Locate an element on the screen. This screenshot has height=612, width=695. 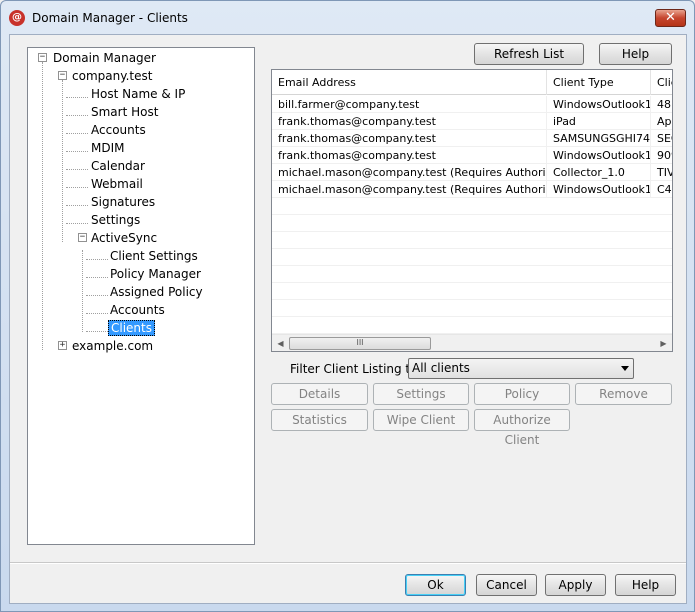
tree-node-host-name: Host Name & IP is located at coordinates (138, 94).